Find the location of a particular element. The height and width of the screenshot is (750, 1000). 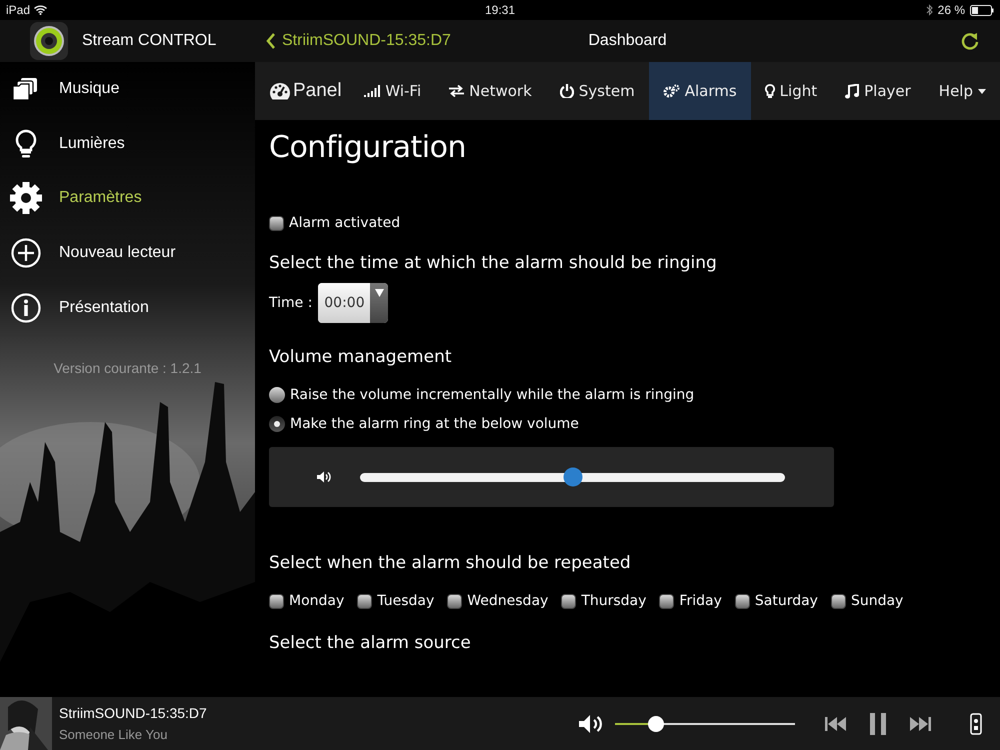

chevron-left-icon is located at coordinates (271, 41).